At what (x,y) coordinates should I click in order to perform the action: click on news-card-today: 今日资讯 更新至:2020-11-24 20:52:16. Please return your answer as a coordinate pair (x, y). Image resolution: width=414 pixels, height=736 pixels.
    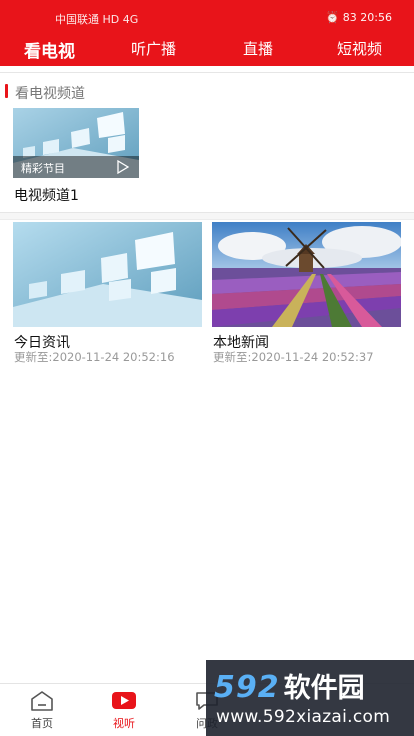
    Looking at the image, I should click on (107, 293).